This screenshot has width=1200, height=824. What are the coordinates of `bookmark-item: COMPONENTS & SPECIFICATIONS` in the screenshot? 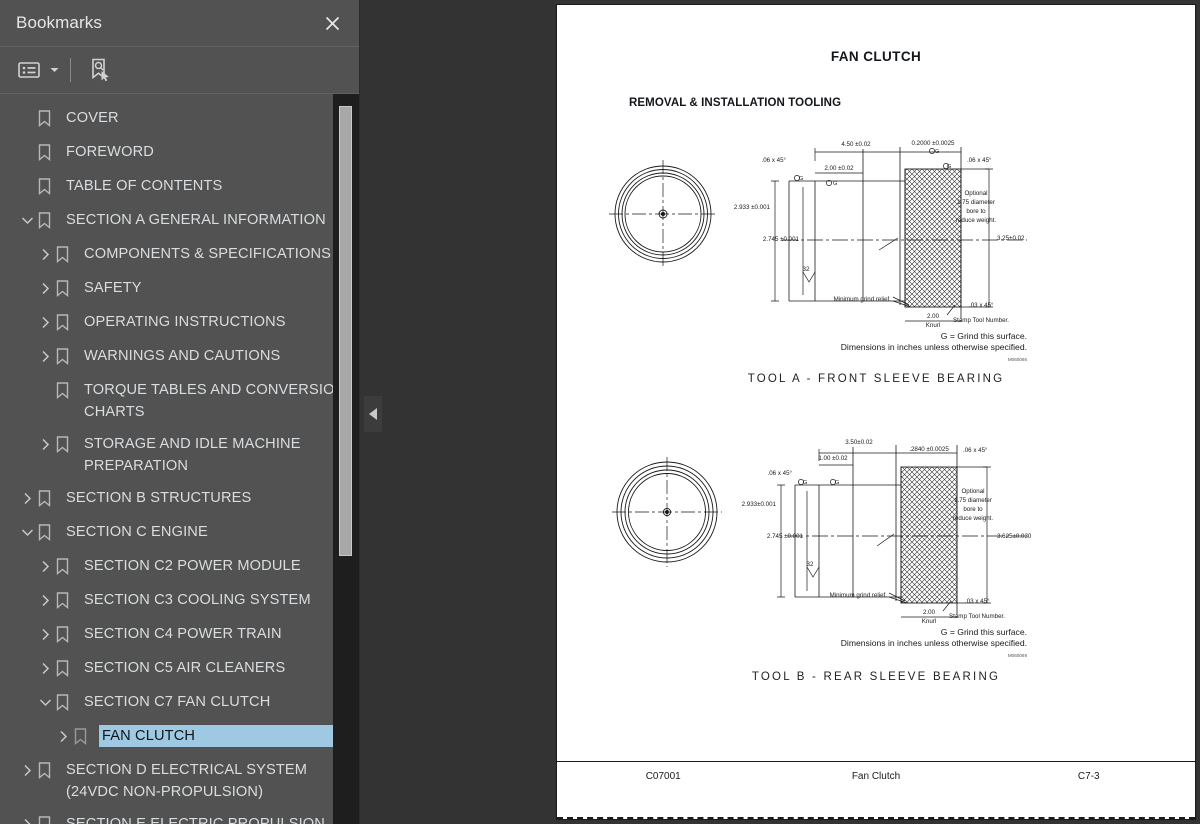 It's located at (179, 255).